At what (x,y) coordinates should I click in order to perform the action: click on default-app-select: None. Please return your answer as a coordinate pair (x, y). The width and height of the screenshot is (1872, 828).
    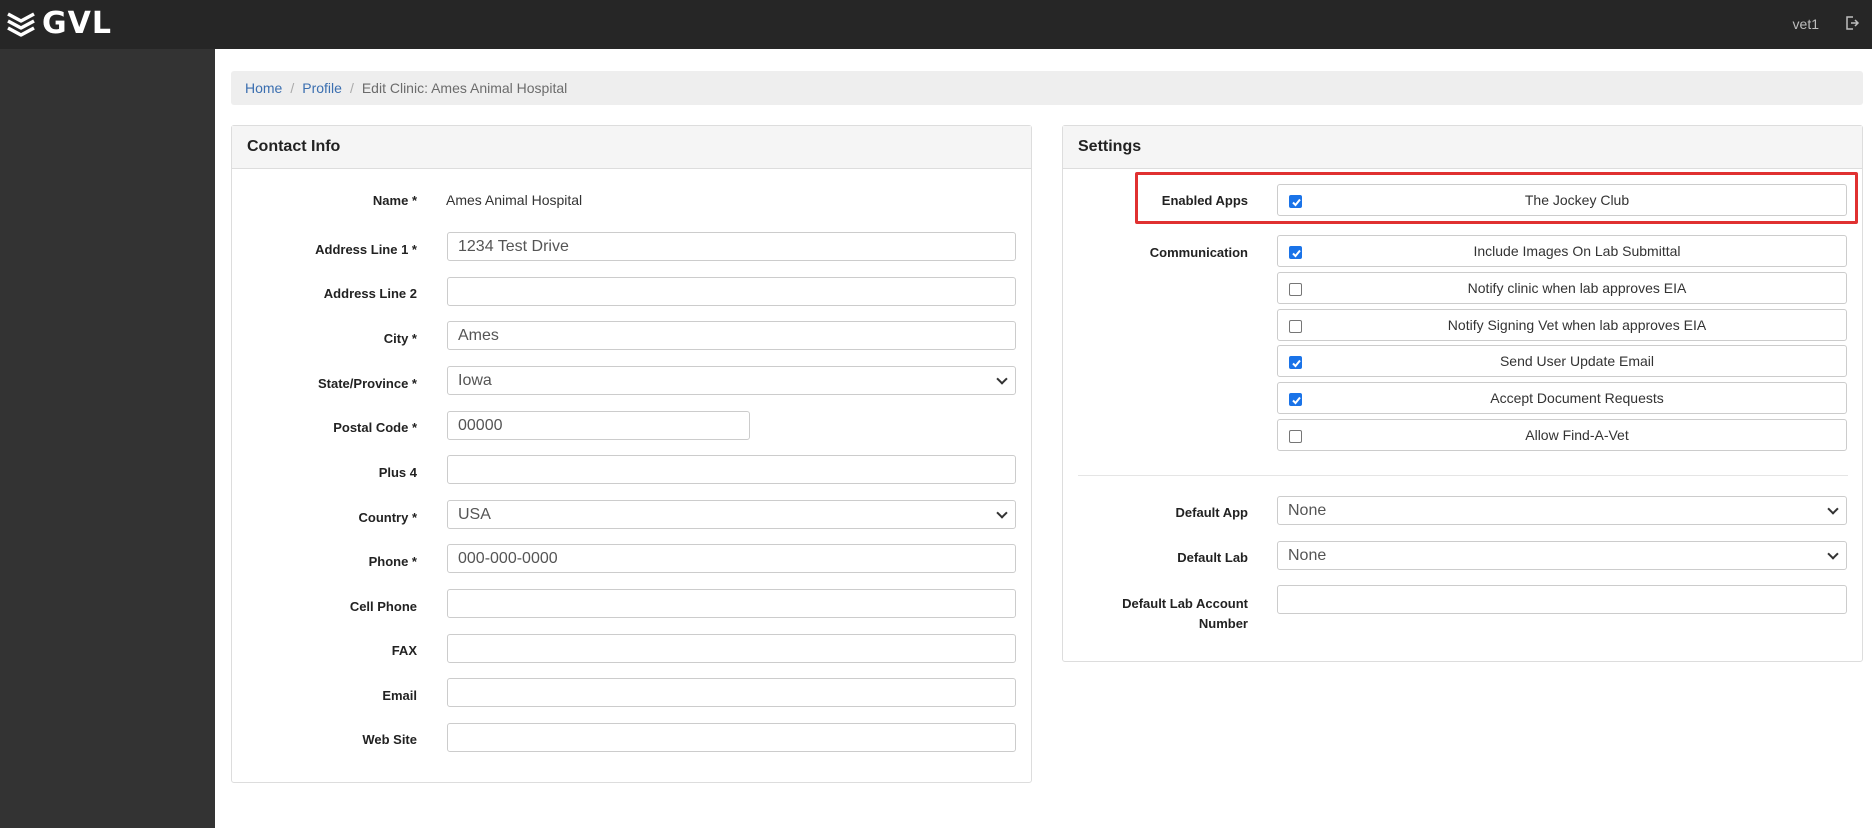
    Looking at the image, I should click on (1562, 510).